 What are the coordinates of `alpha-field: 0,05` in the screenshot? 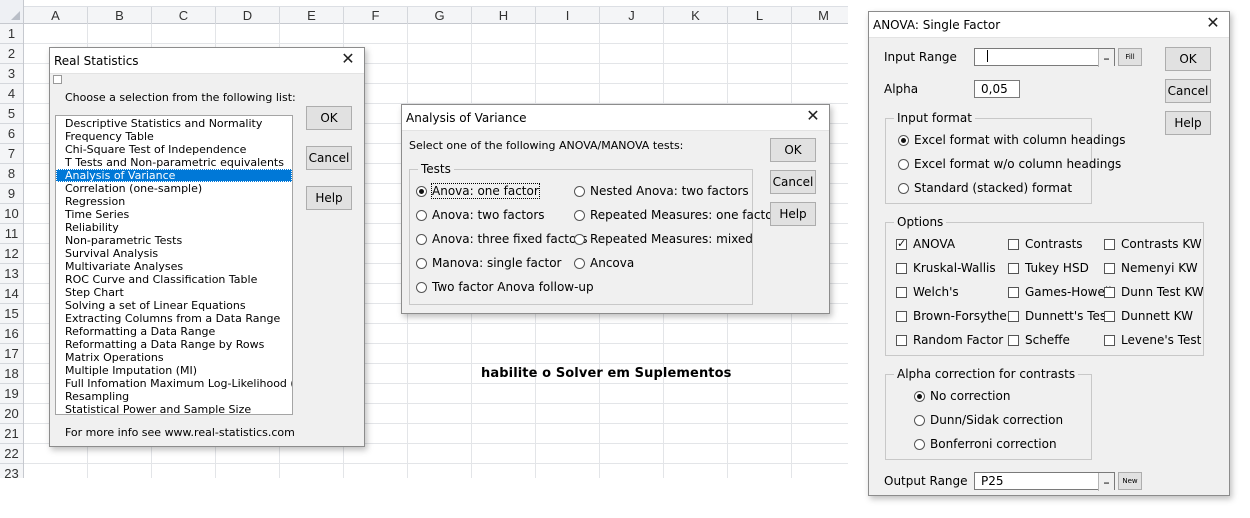 It's located at (997, 89).